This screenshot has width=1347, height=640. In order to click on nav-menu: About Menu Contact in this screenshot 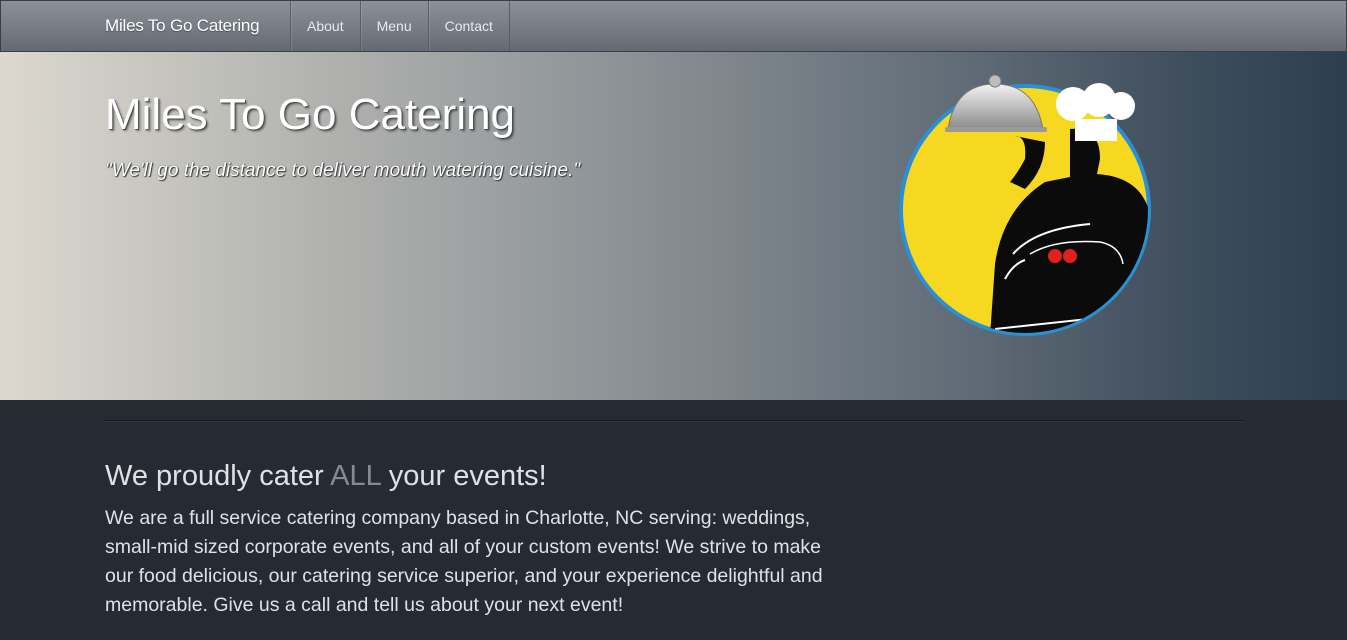, I will do `click(400, 26)`.